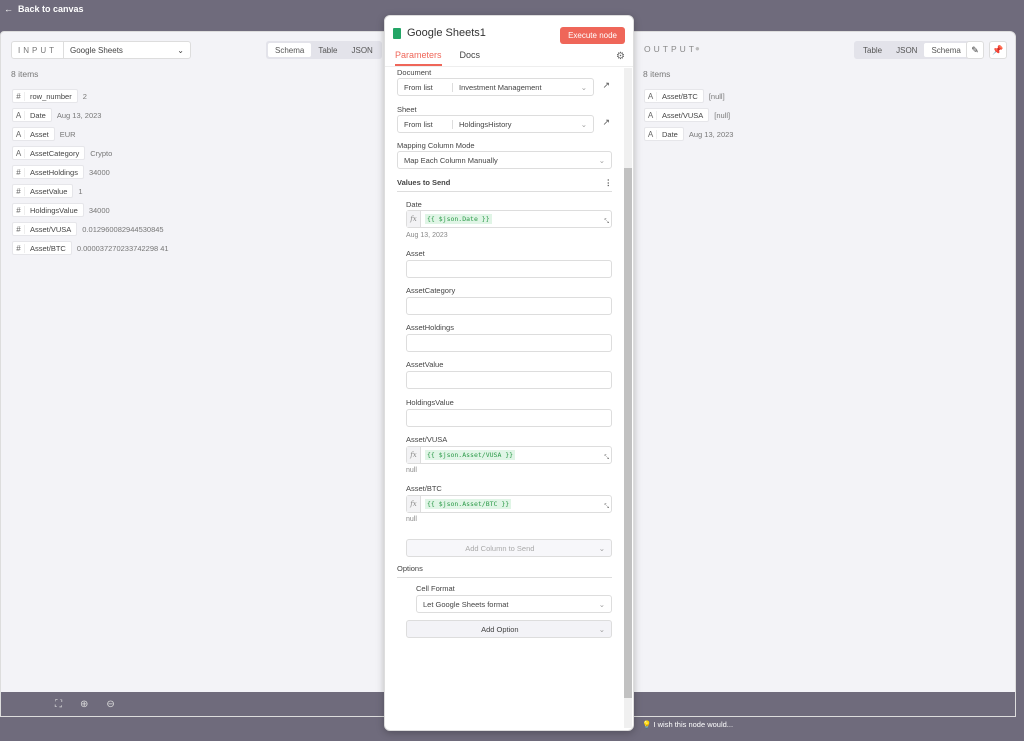 This screenshot has height=741, width=1024. Describe the element at coordinates (430, 327) in the screenshot. I see `asset-holdings-label: AssetHoldings` at that location.